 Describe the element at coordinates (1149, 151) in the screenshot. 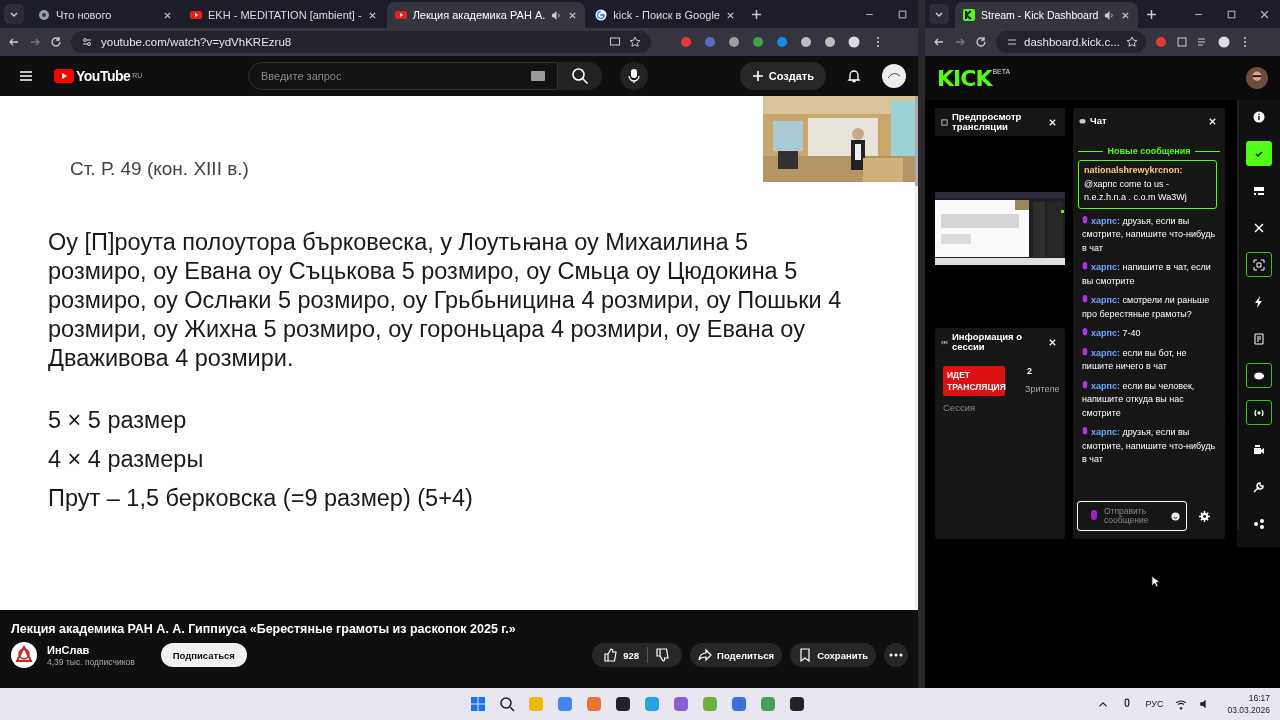

I see `new-messages-divider: Новые сообщения` at that location.